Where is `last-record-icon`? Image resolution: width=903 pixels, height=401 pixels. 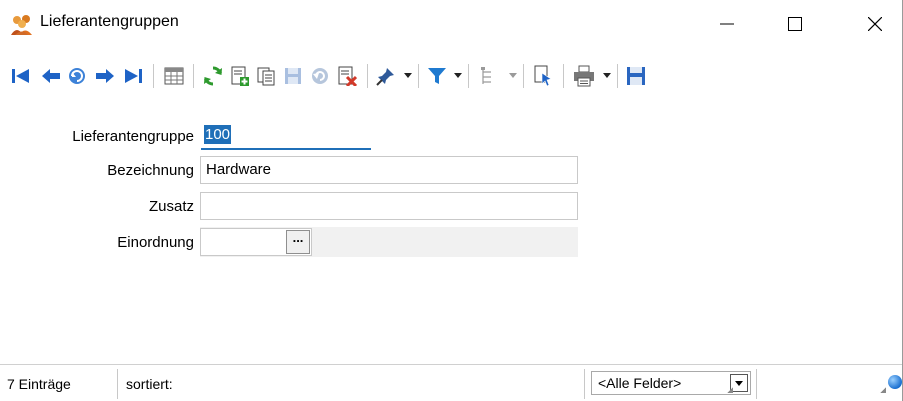
last-record-icon is located at coordinates (133, 76).